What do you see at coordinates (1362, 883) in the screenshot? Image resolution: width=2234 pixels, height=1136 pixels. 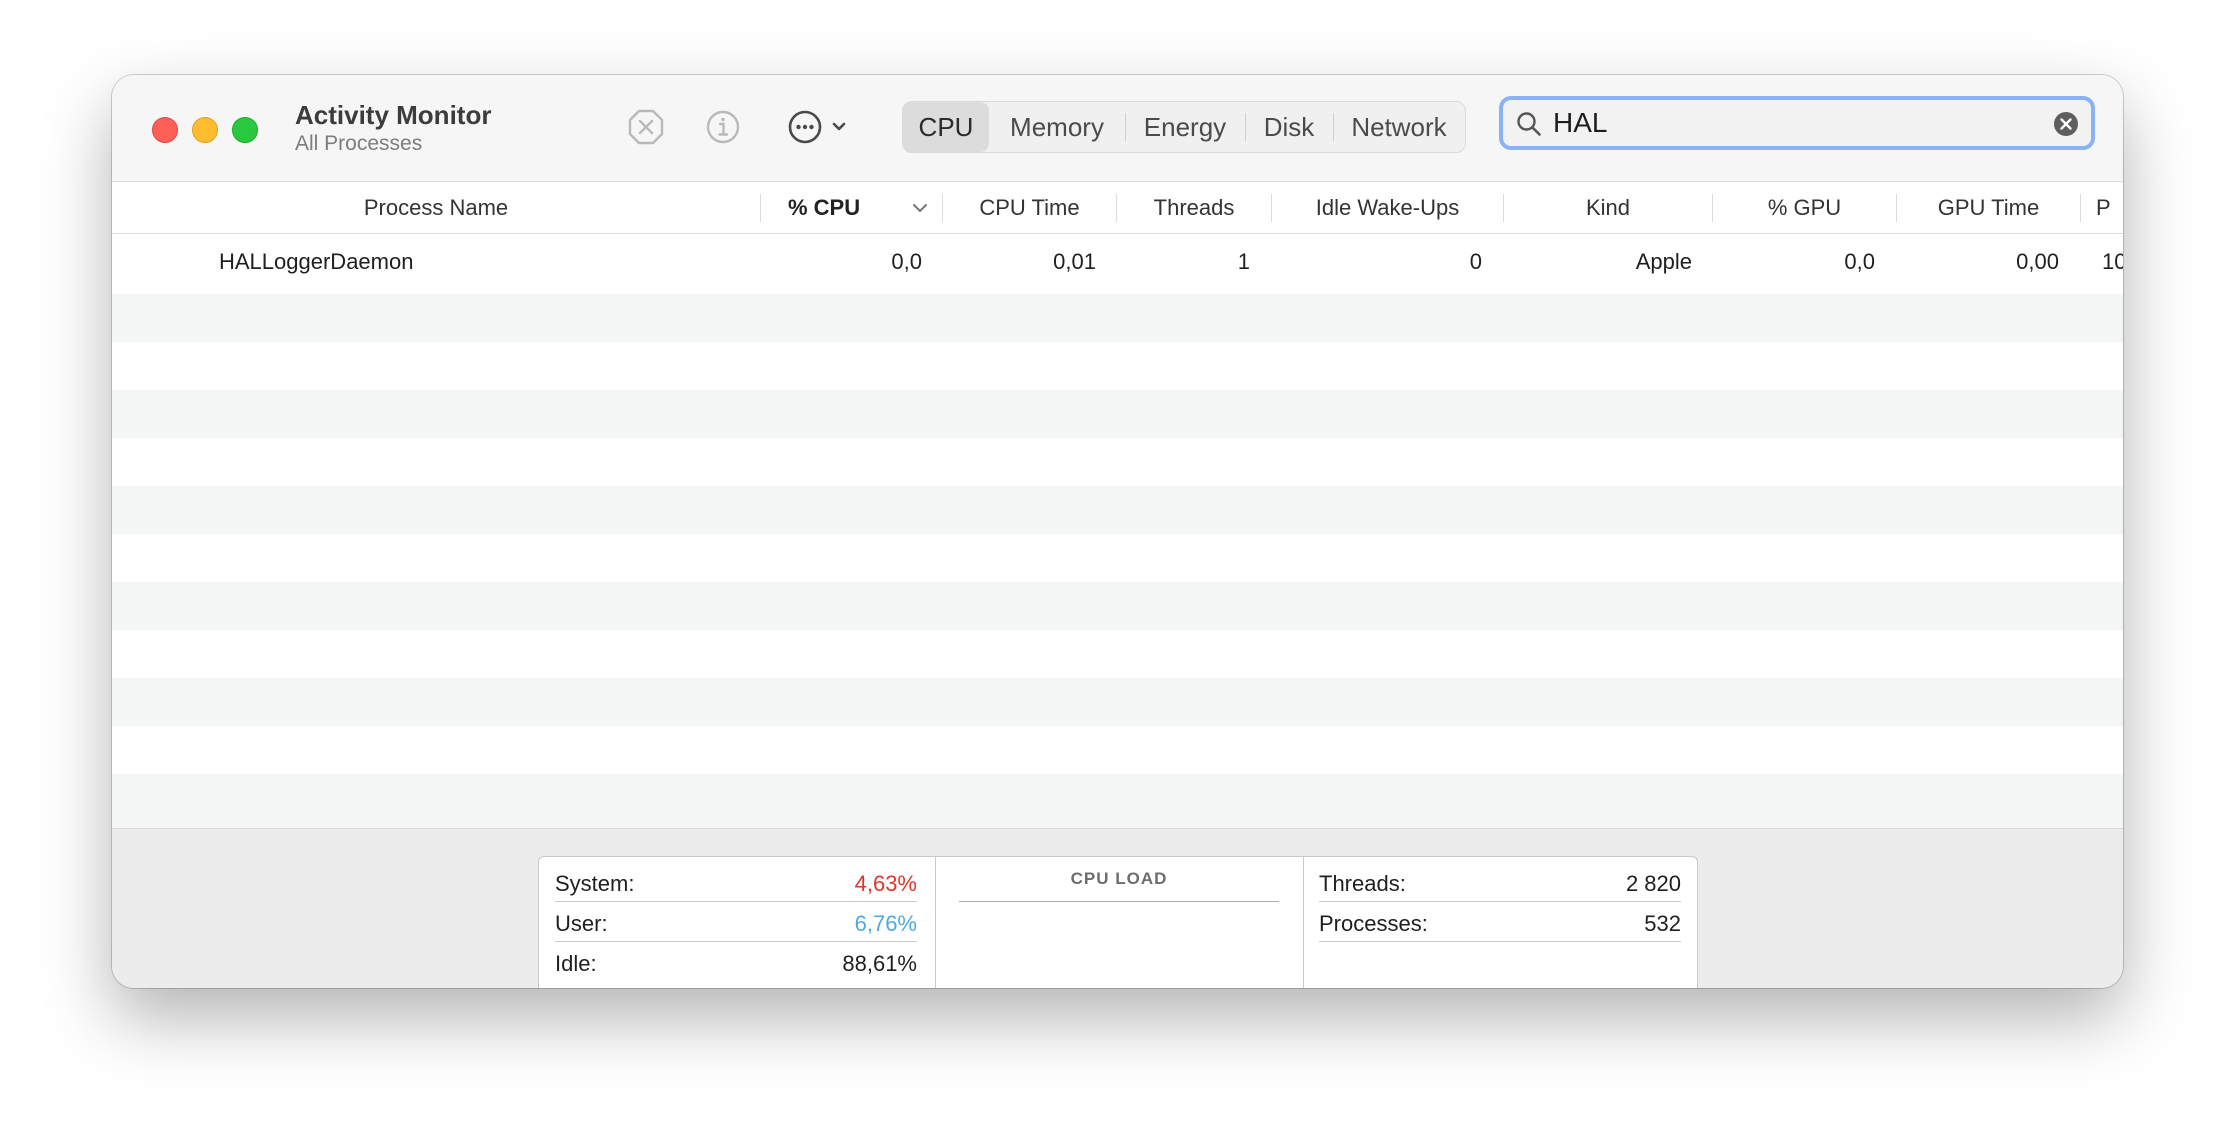 I see `threads-label: Threads:` at bounding box center [1362, 883].